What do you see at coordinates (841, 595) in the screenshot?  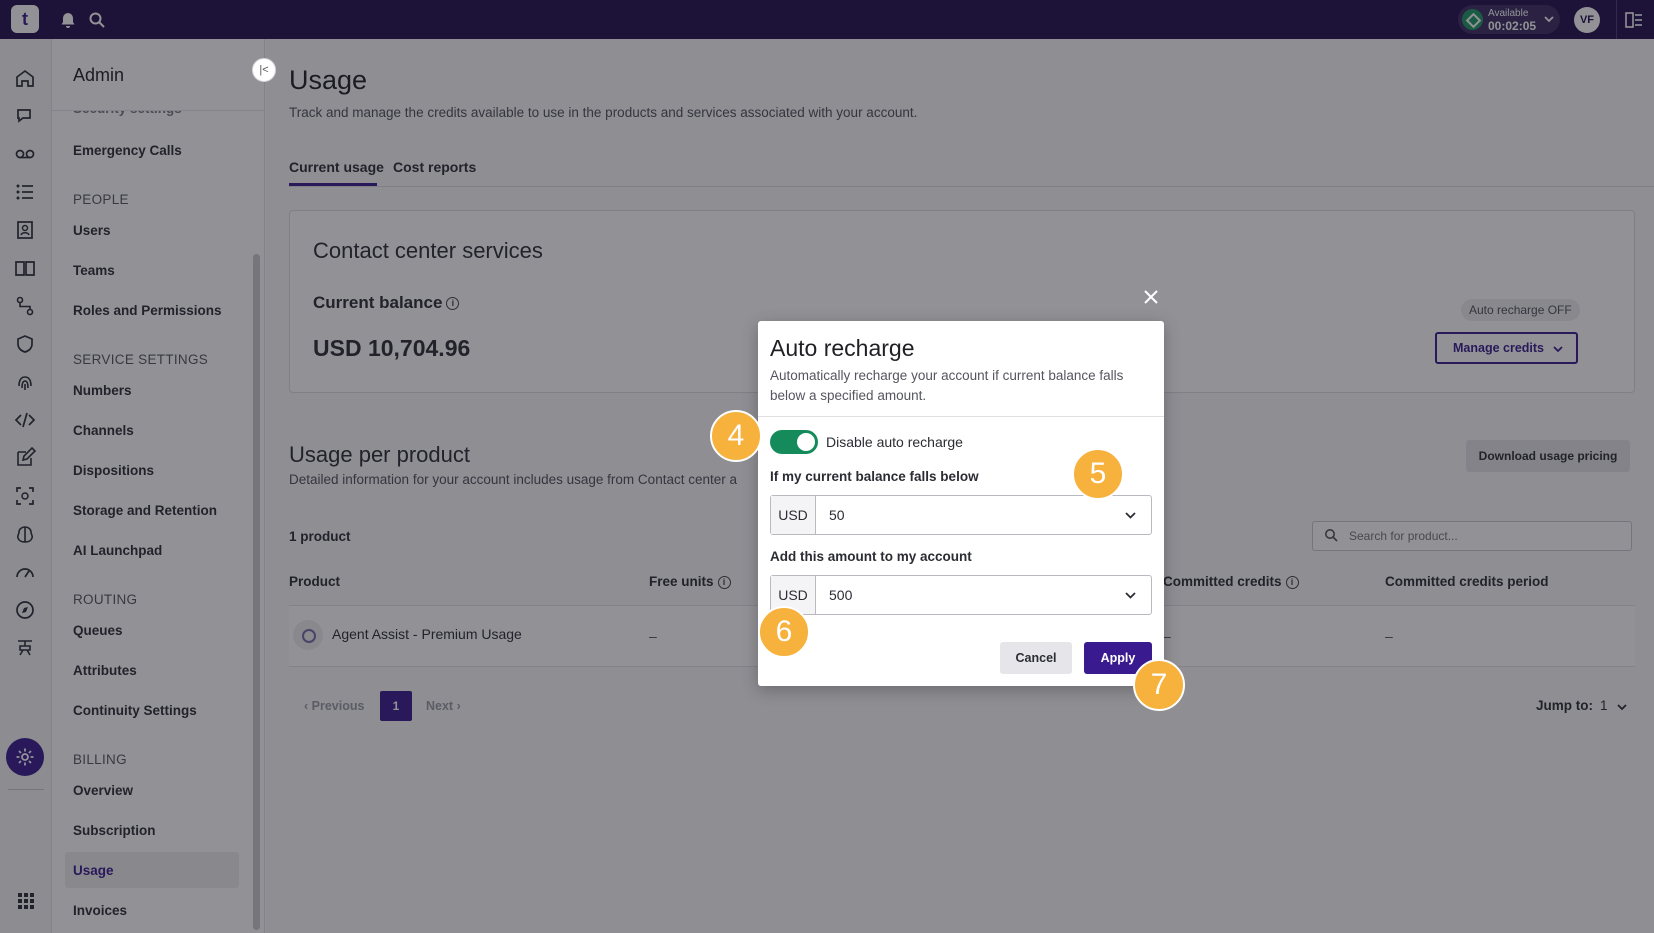 I see `amount-value: 500` at bounding box center [841, 595].